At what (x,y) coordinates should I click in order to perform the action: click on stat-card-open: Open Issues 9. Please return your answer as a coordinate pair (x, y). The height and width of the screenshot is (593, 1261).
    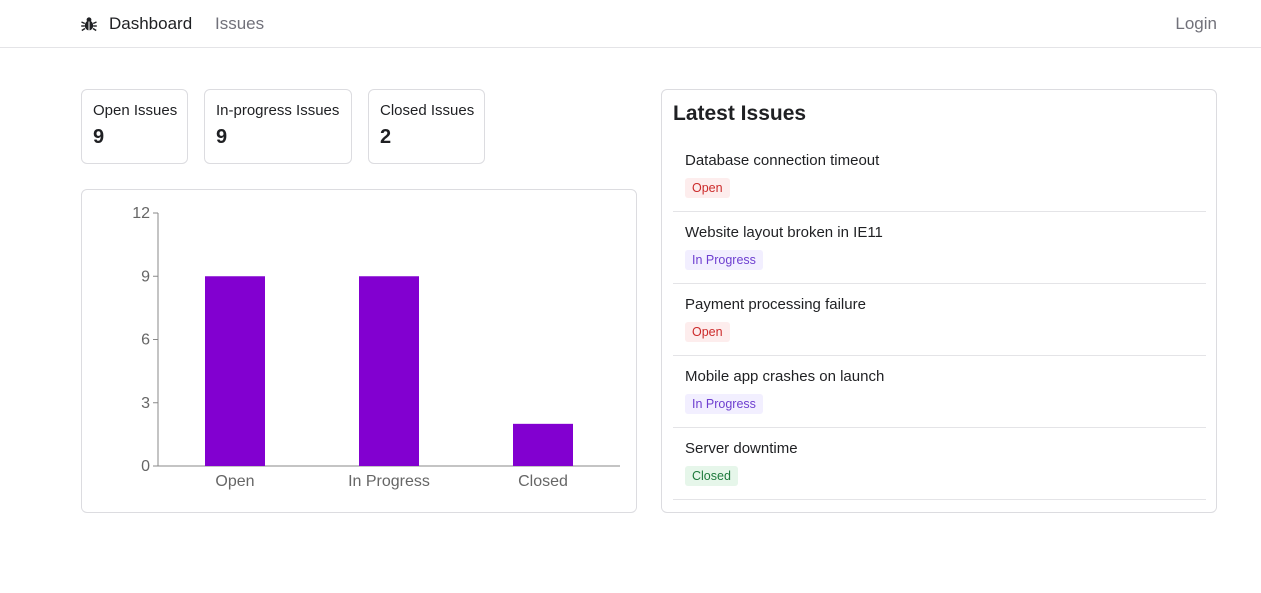
    Looking at the image, I should click on (134, 126).